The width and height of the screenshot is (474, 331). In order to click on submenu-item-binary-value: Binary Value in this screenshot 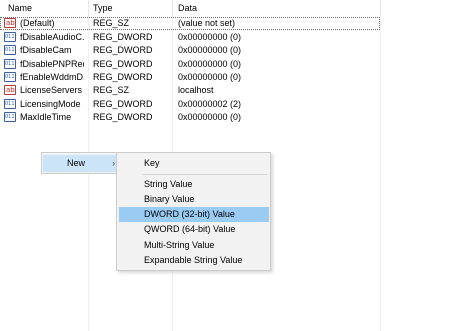, I will do `click(194, 199)`.